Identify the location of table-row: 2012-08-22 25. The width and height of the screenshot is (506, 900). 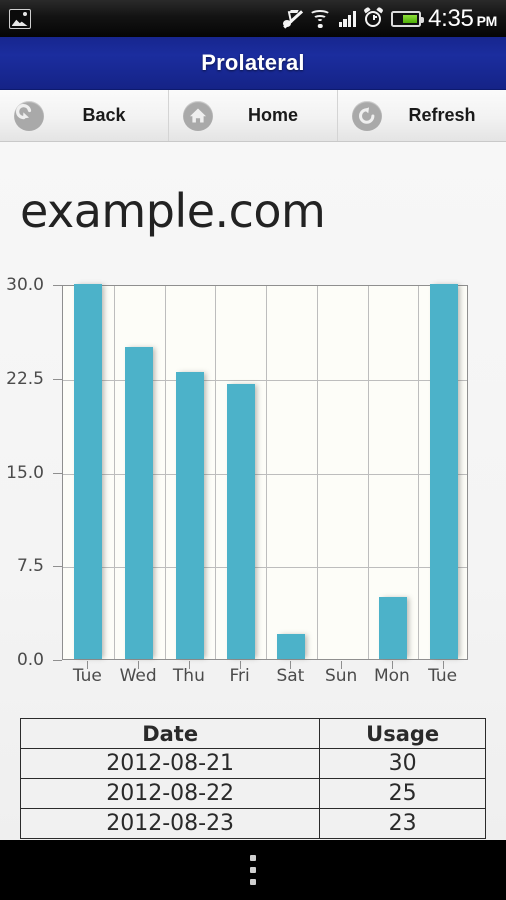
(252, 793).